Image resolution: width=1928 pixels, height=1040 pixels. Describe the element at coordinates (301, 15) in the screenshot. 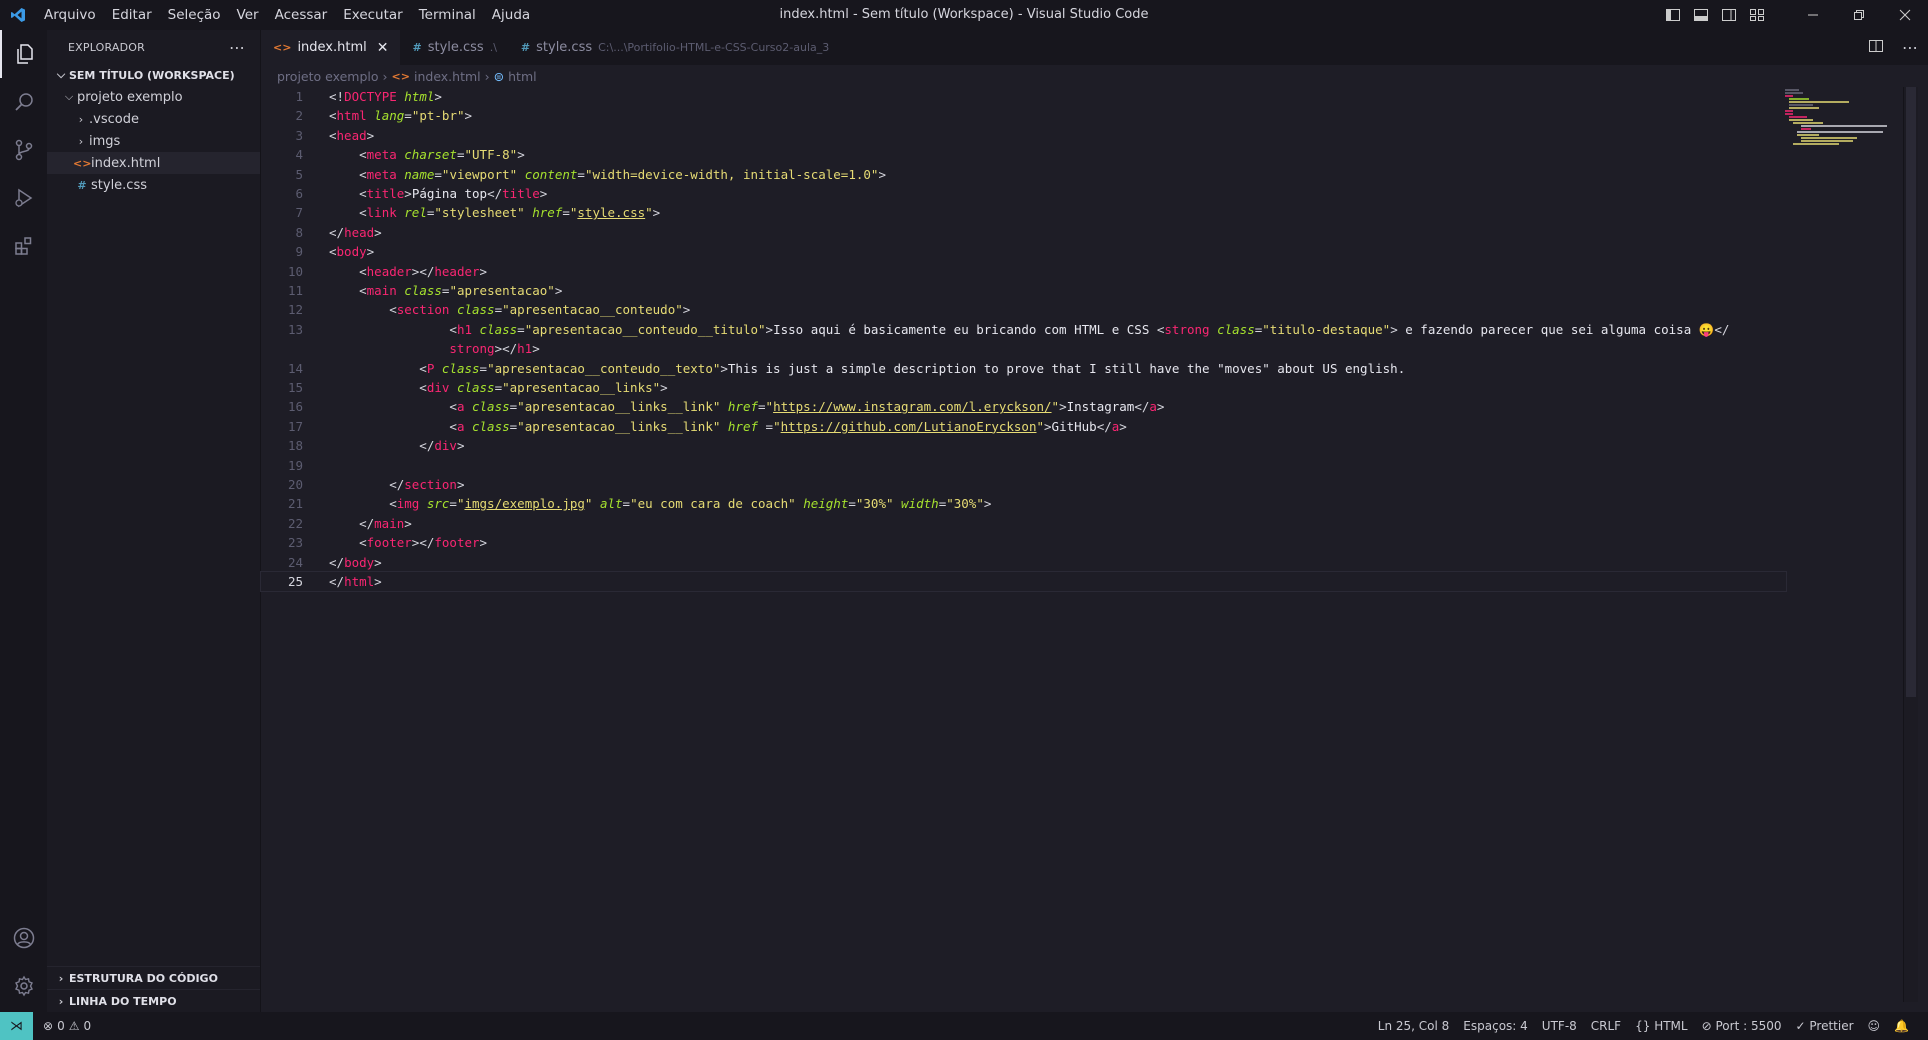

I see `menu-acessar: Acessar` at that location.